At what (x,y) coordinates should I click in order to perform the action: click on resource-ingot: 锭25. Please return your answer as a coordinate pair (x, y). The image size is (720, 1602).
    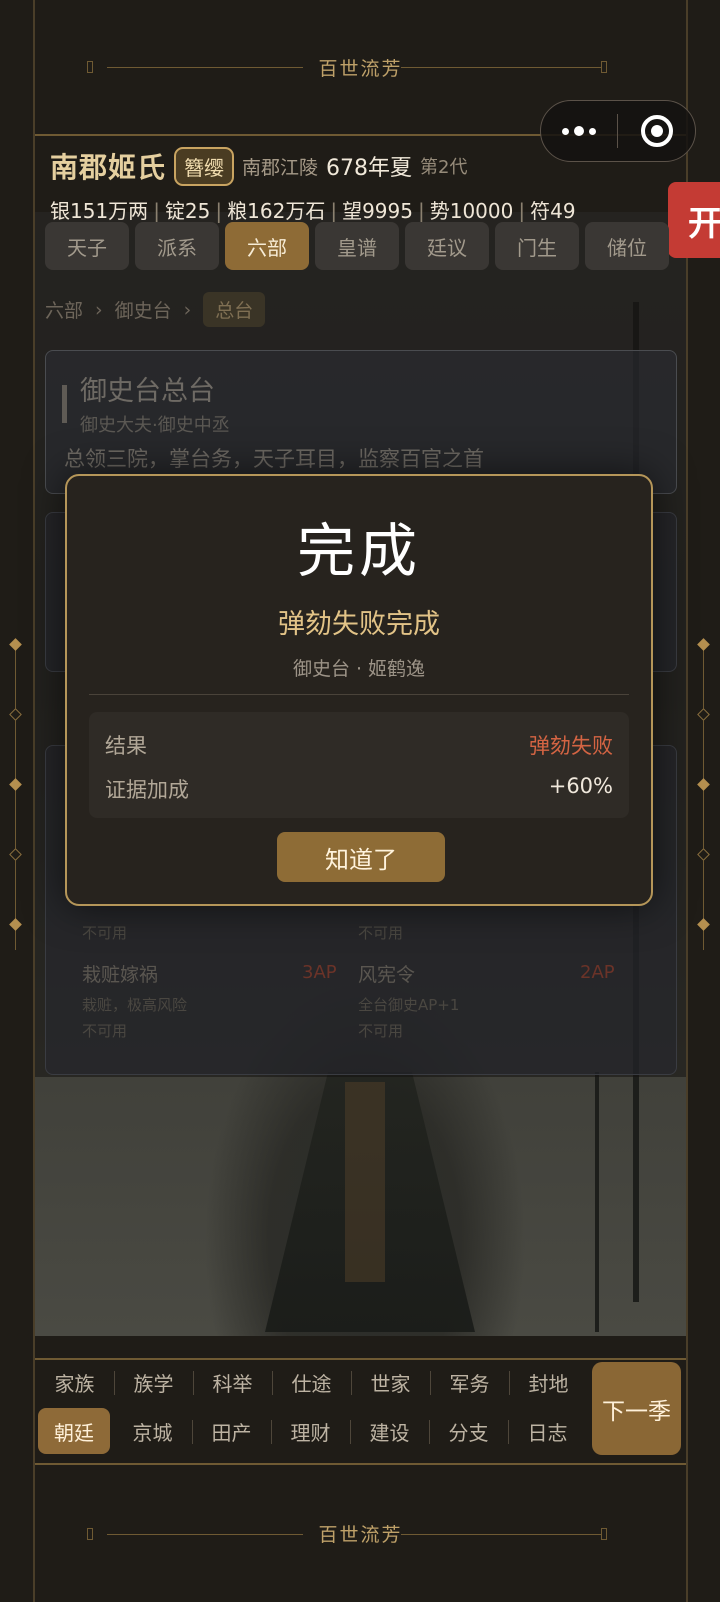
    Looking at the image, I should click on (187, 211).